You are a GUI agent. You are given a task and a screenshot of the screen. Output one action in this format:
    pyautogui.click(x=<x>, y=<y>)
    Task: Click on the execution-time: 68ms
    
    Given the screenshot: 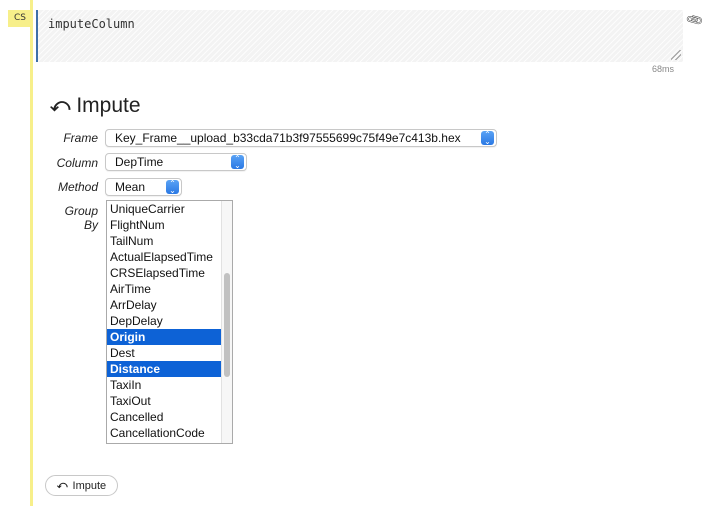 What is the action you would take?
    pyautogui.click(x=663, y=69)
    